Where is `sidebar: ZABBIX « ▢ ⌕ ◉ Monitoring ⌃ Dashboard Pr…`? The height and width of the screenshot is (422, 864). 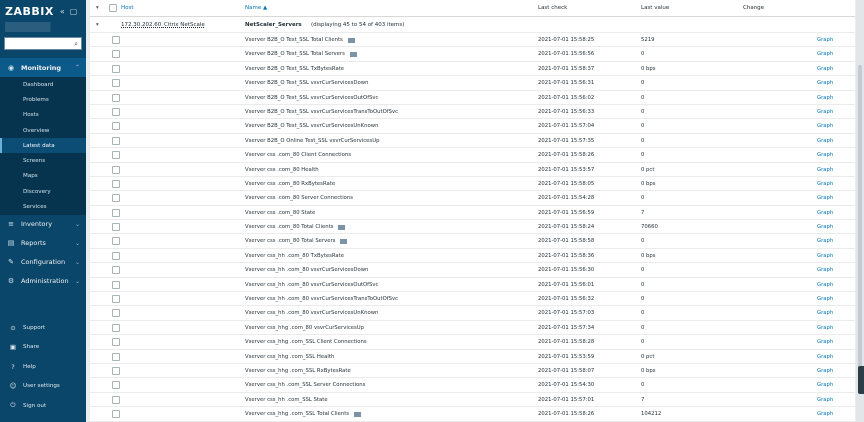 sidebar: ZABBIX « ▢ ⌕ ◉ Monitoring ⌃ Dashboard Pr… is located at coordinates (43, 211).